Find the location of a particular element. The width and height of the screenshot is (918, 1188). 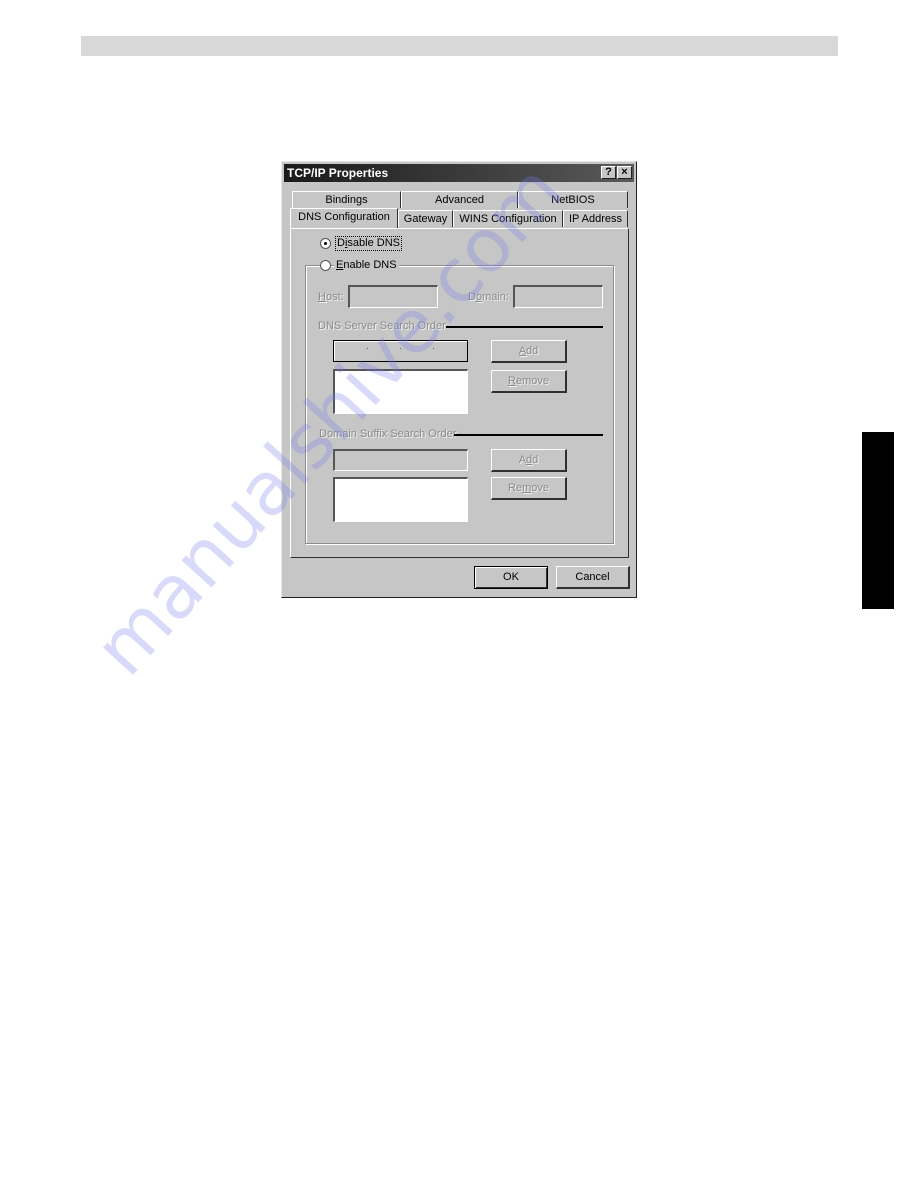

cancel-button: Cancel is located at coordinates (593, 577).